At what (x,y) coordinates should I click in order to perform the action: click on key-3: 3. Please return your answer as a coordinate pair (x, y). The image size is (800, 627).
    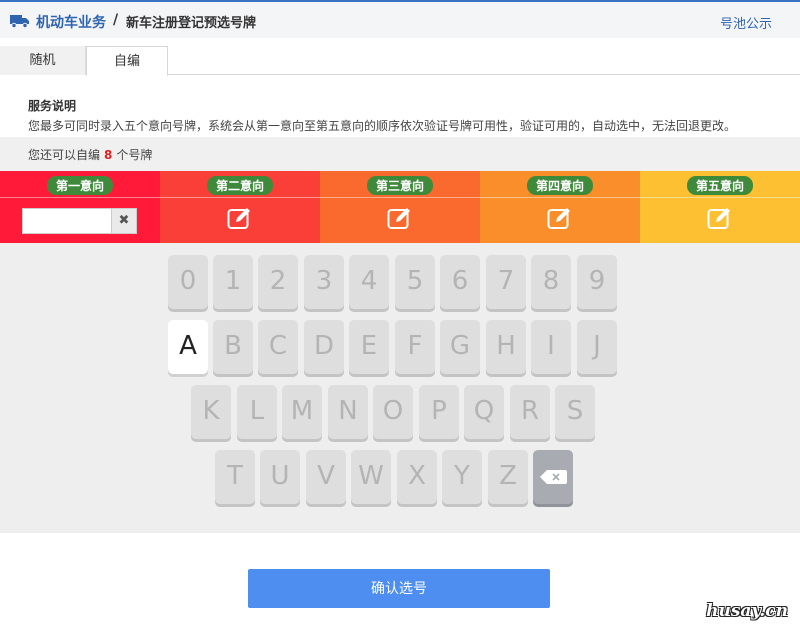
    Looking at the image, I should click on (324, 282).